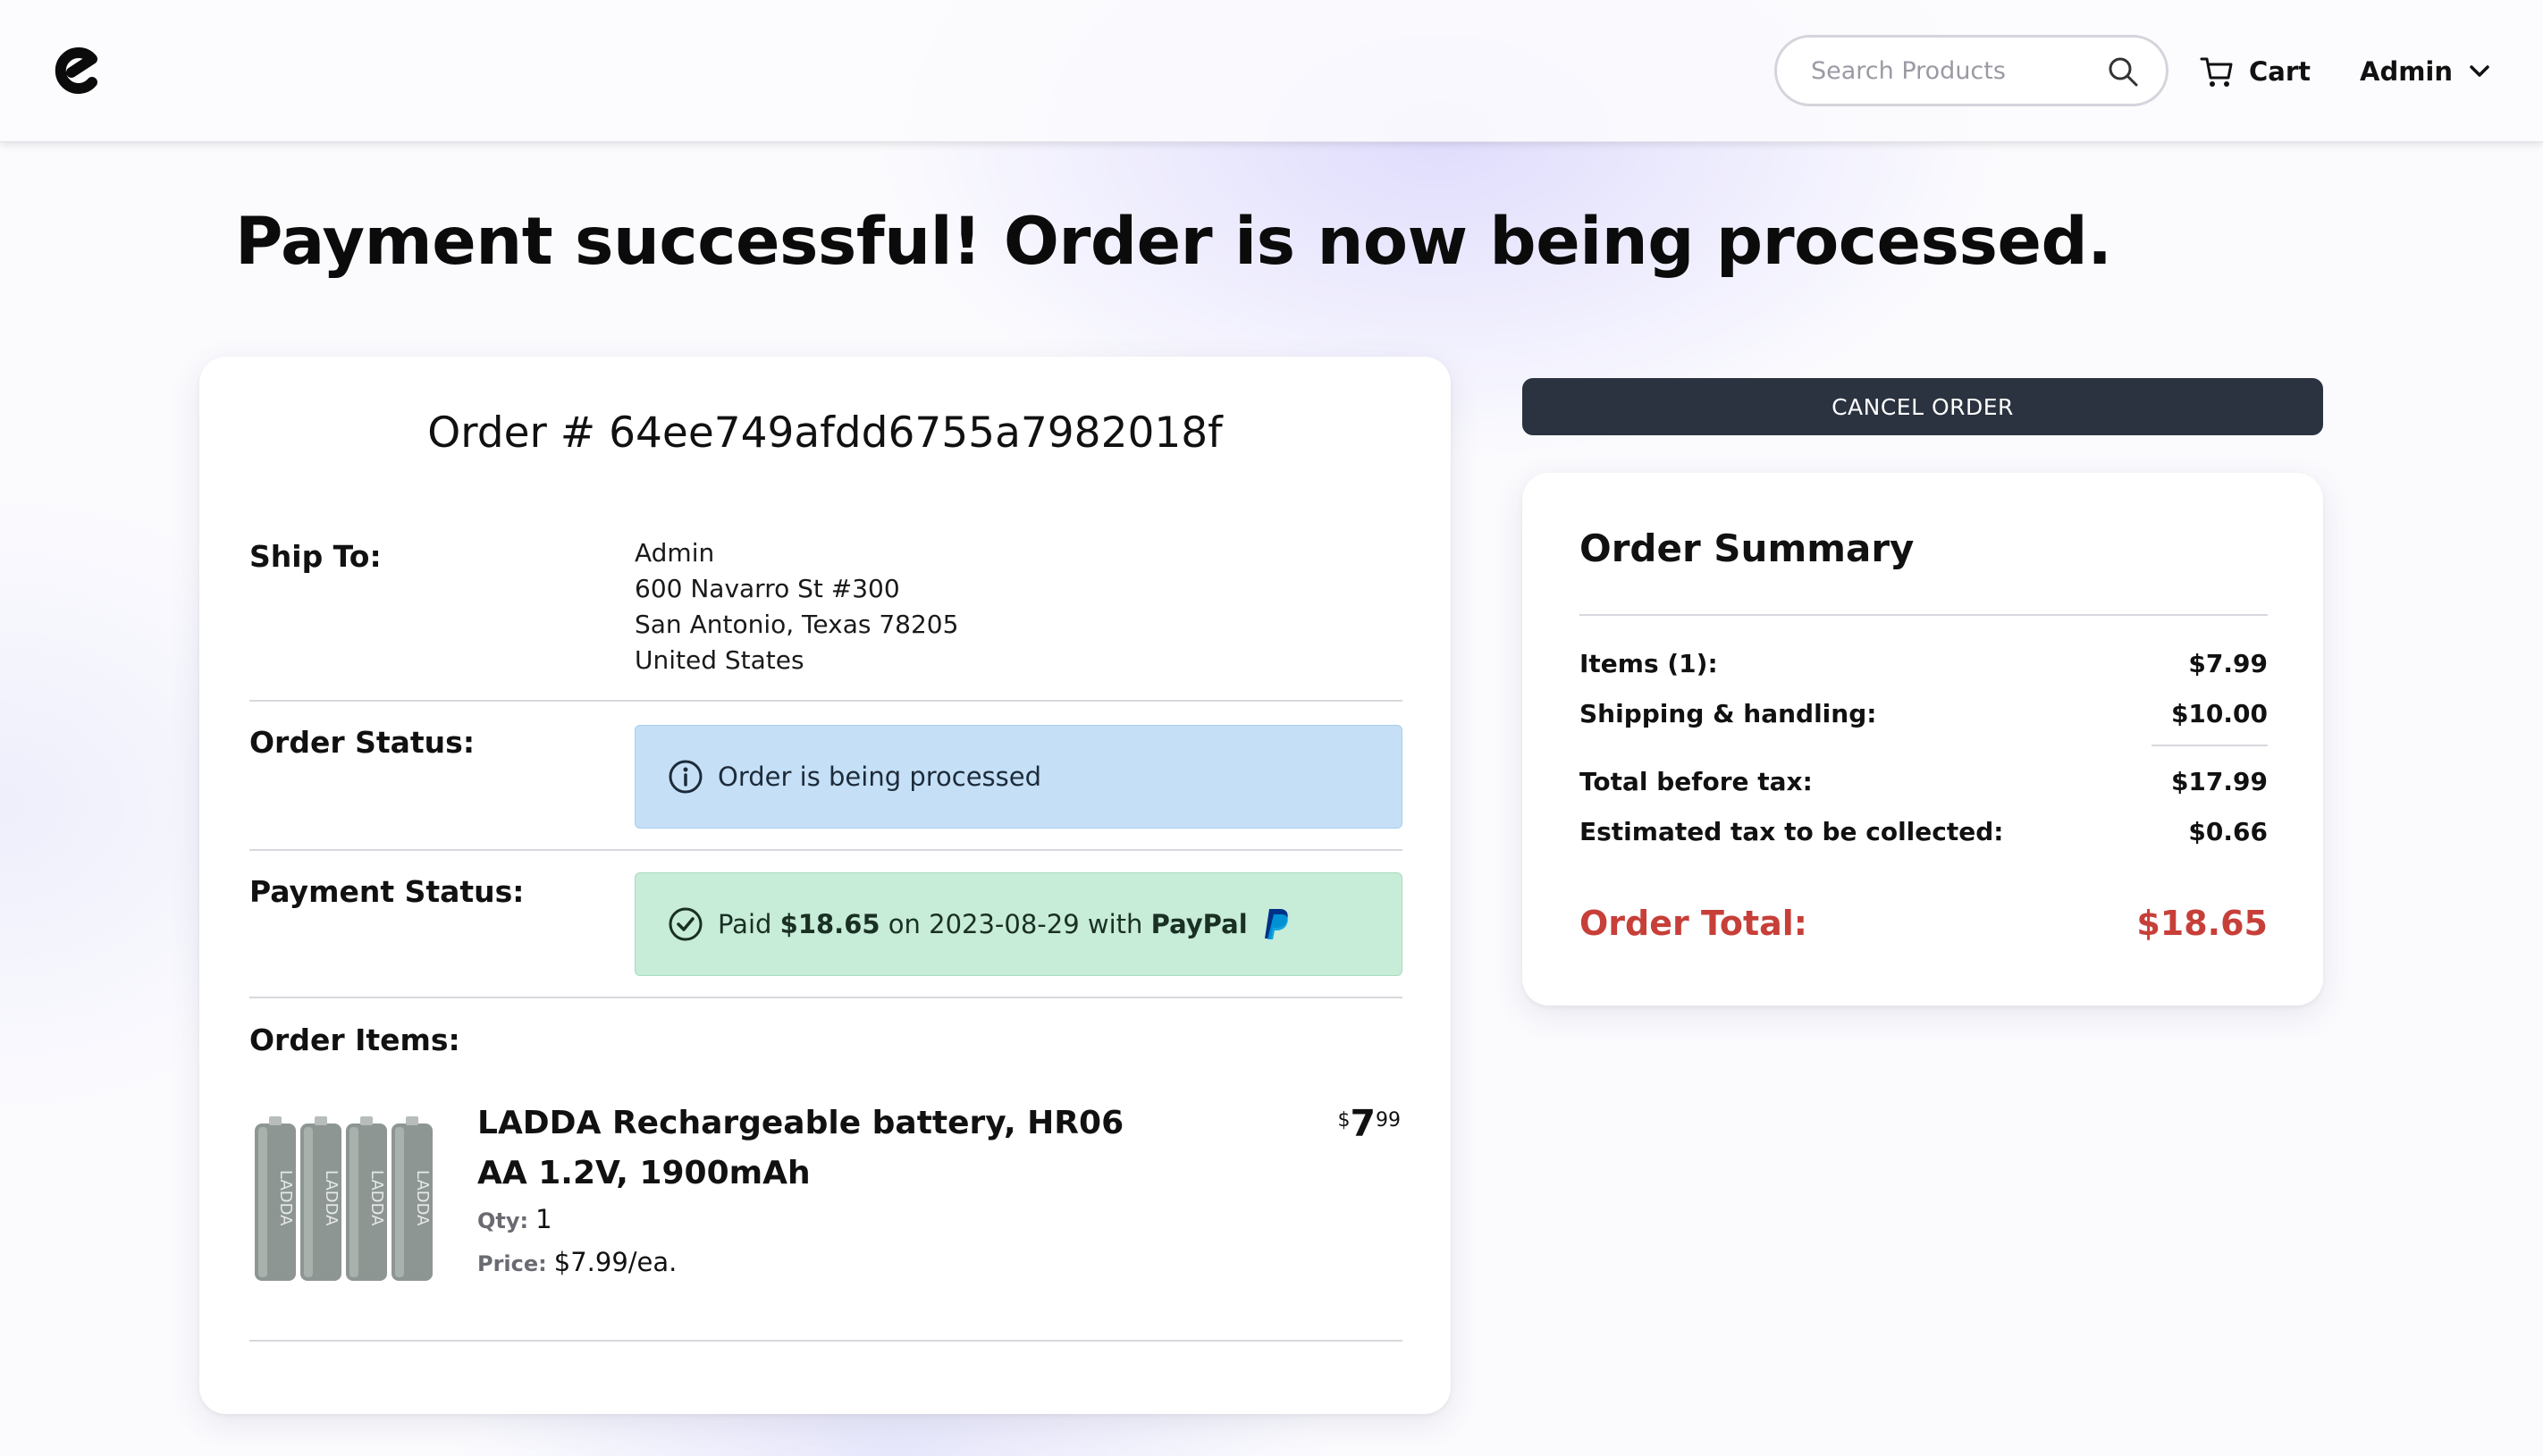 Image resolution: width=2543 pixels, height=1456 pixels. I want to click on order-summary-title: Order Summary, so click(1747, 548).